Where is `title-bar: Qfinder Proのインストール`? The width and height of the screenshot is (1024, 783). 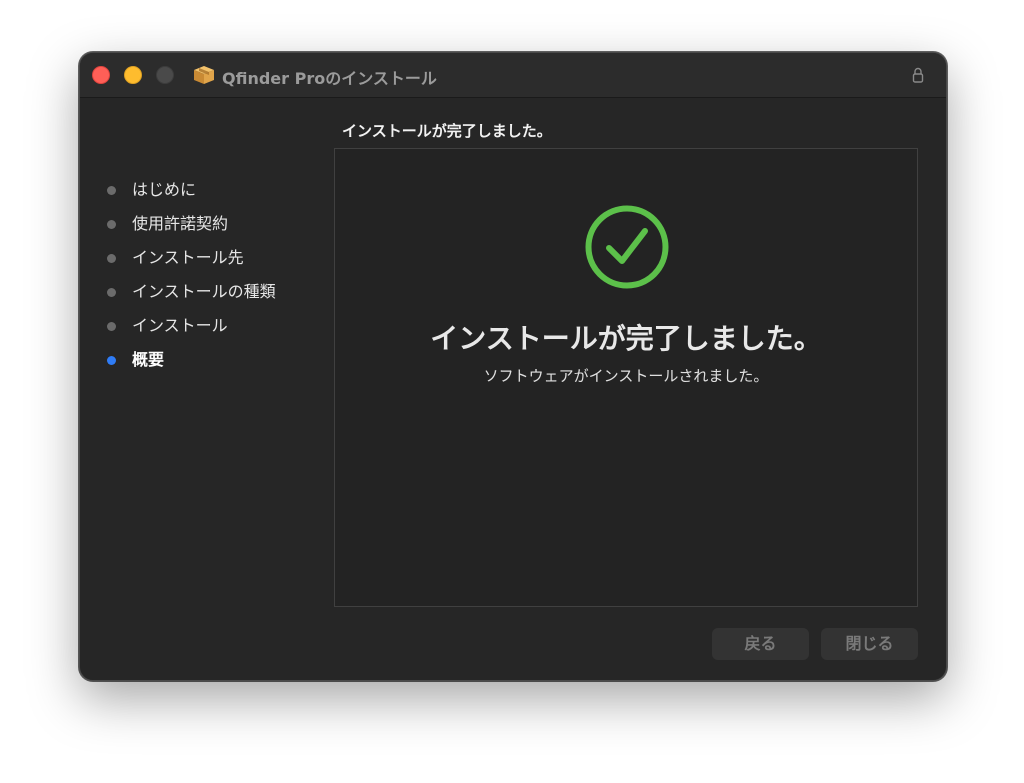 title-bar: Qfinder Proのインストール is located at coordinates (513, 75).